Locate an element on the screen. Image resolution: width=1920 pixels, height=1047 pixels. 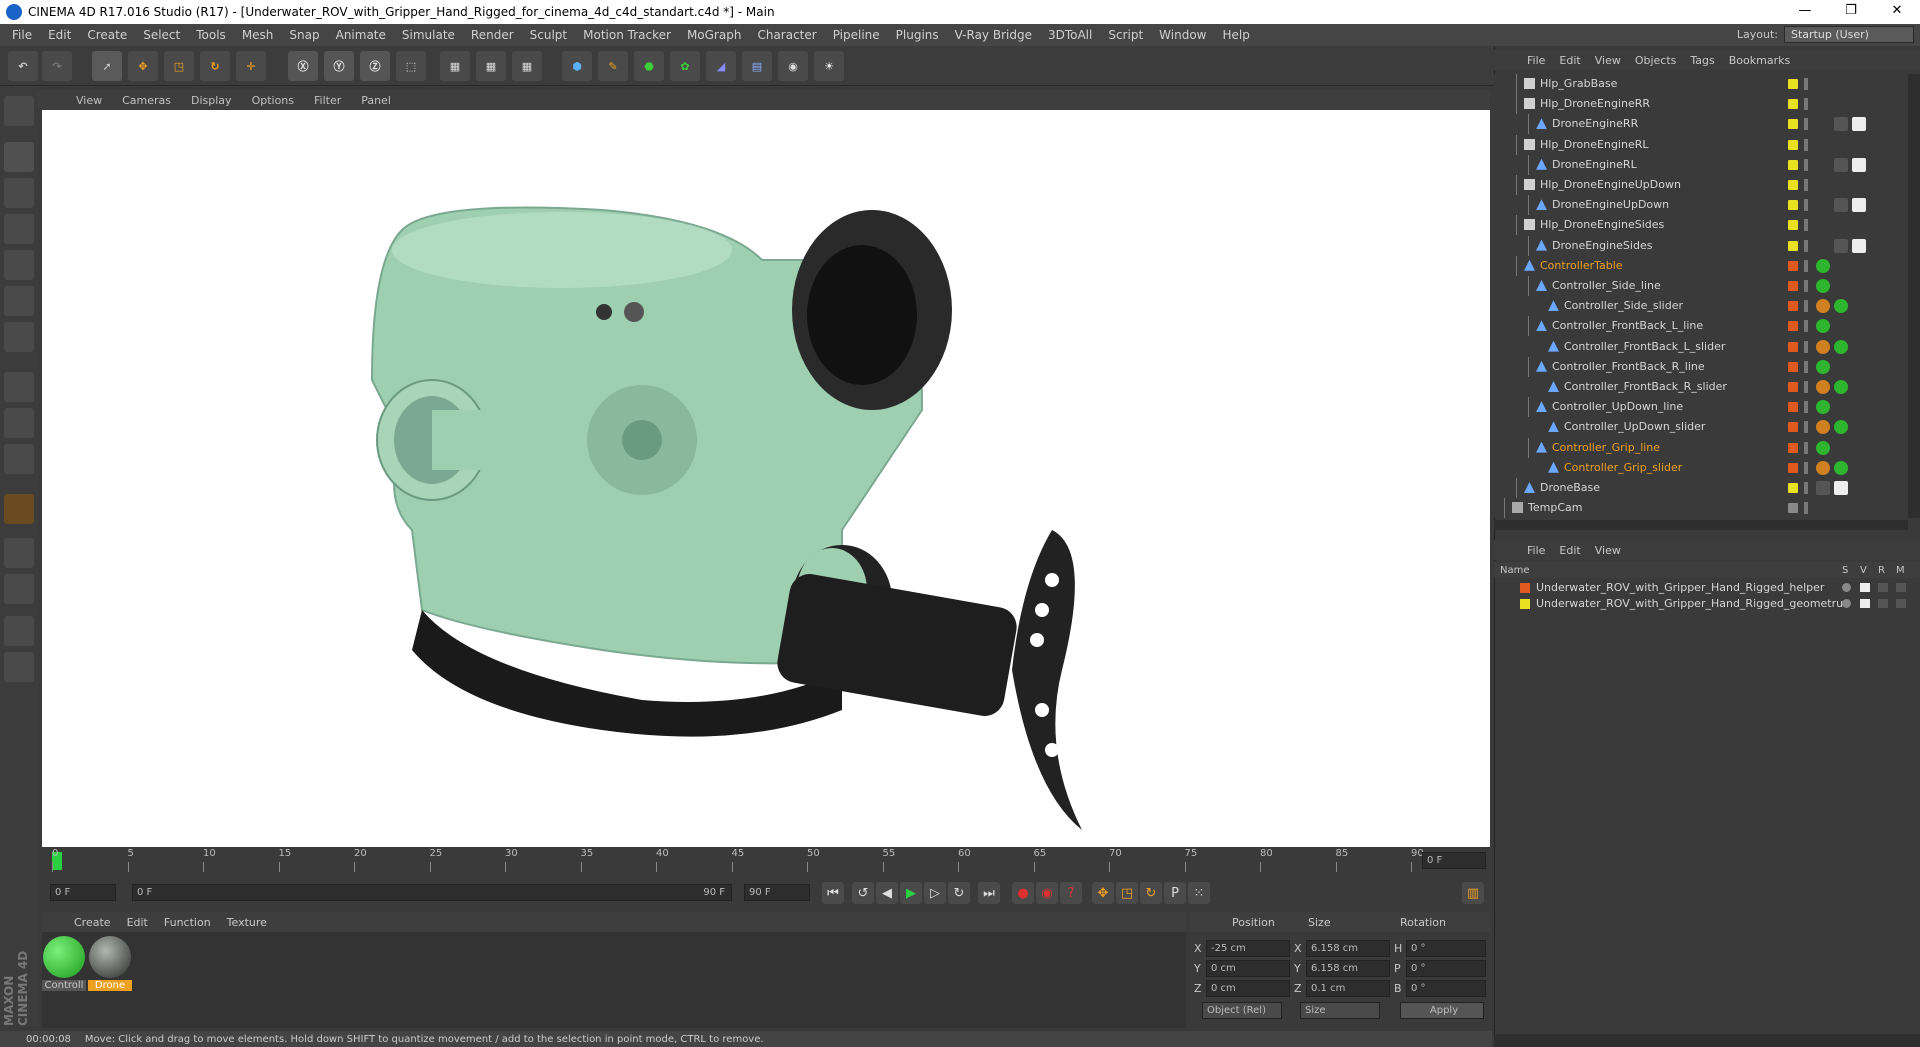
menu-item-select: Select is located at coordinates (161, 35).